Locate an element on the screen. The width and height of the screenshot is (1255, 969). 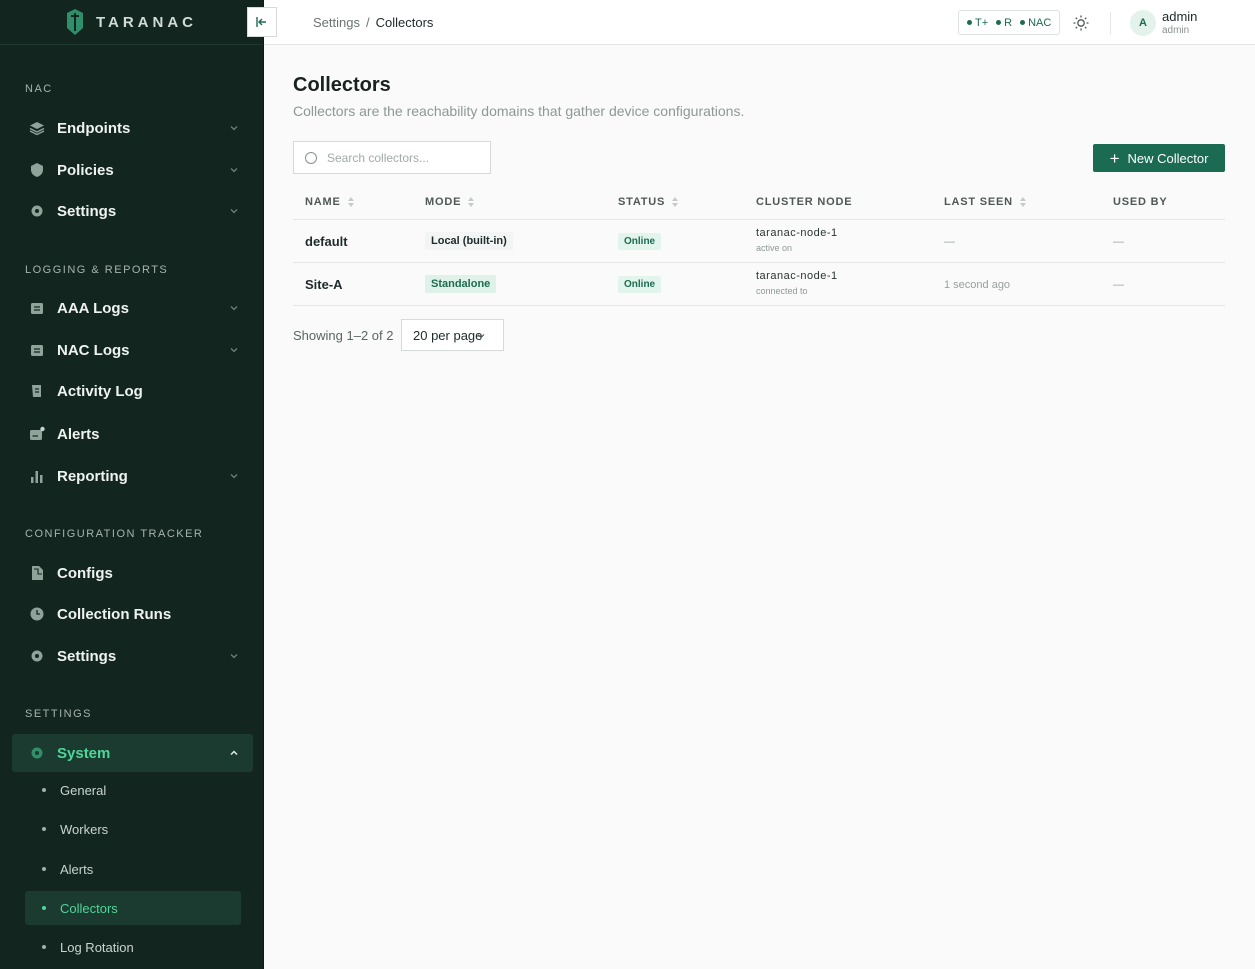
scroll-icon is located at coordinates (37, 391).